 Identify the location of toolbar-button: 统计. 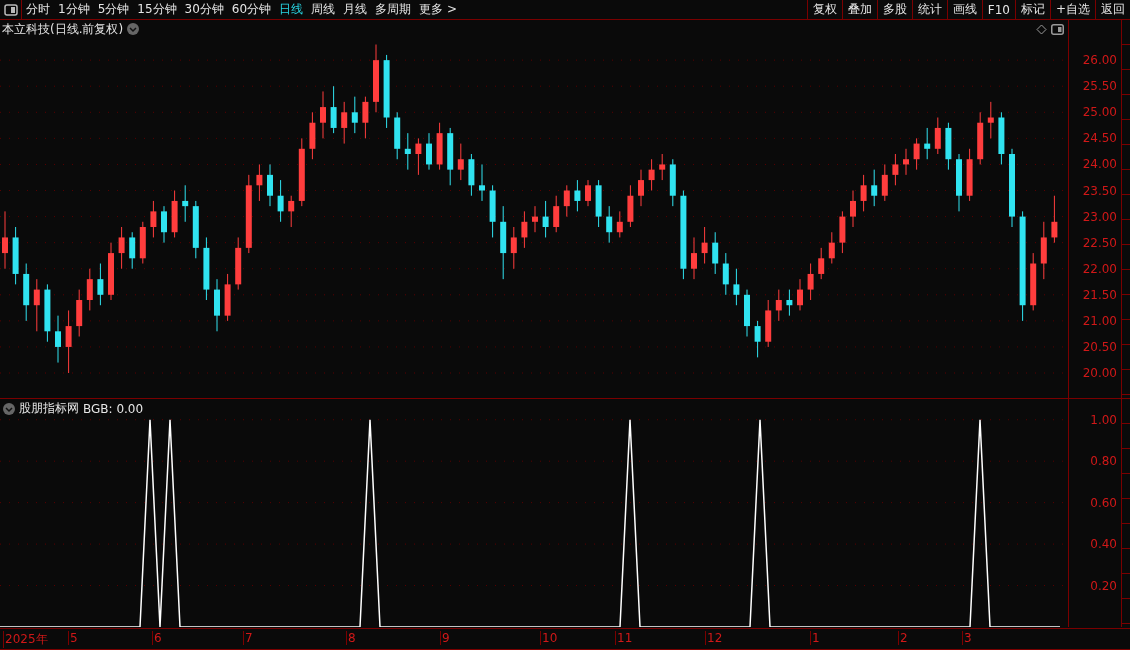
(929, 9).